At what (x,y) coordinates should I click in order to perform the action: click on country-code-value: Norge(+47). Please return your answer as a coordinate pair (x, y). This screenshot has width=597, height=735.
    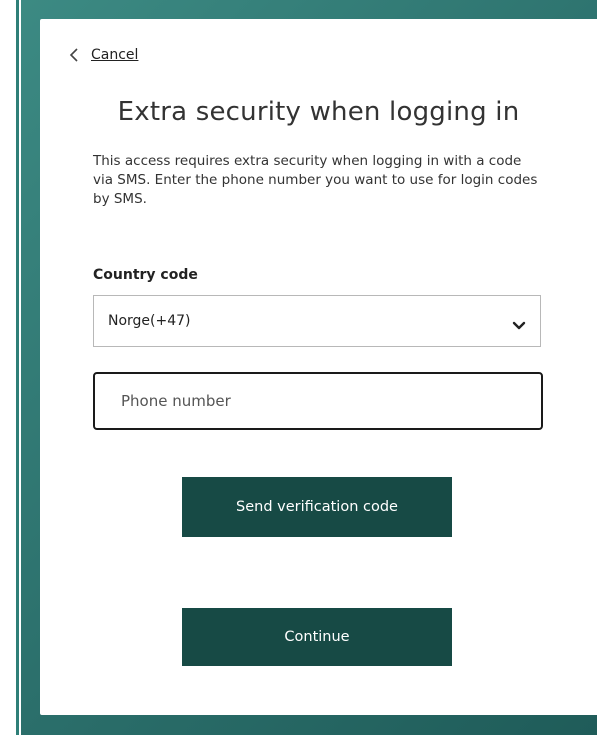
    Looking at the image, I should click on (149, 321).